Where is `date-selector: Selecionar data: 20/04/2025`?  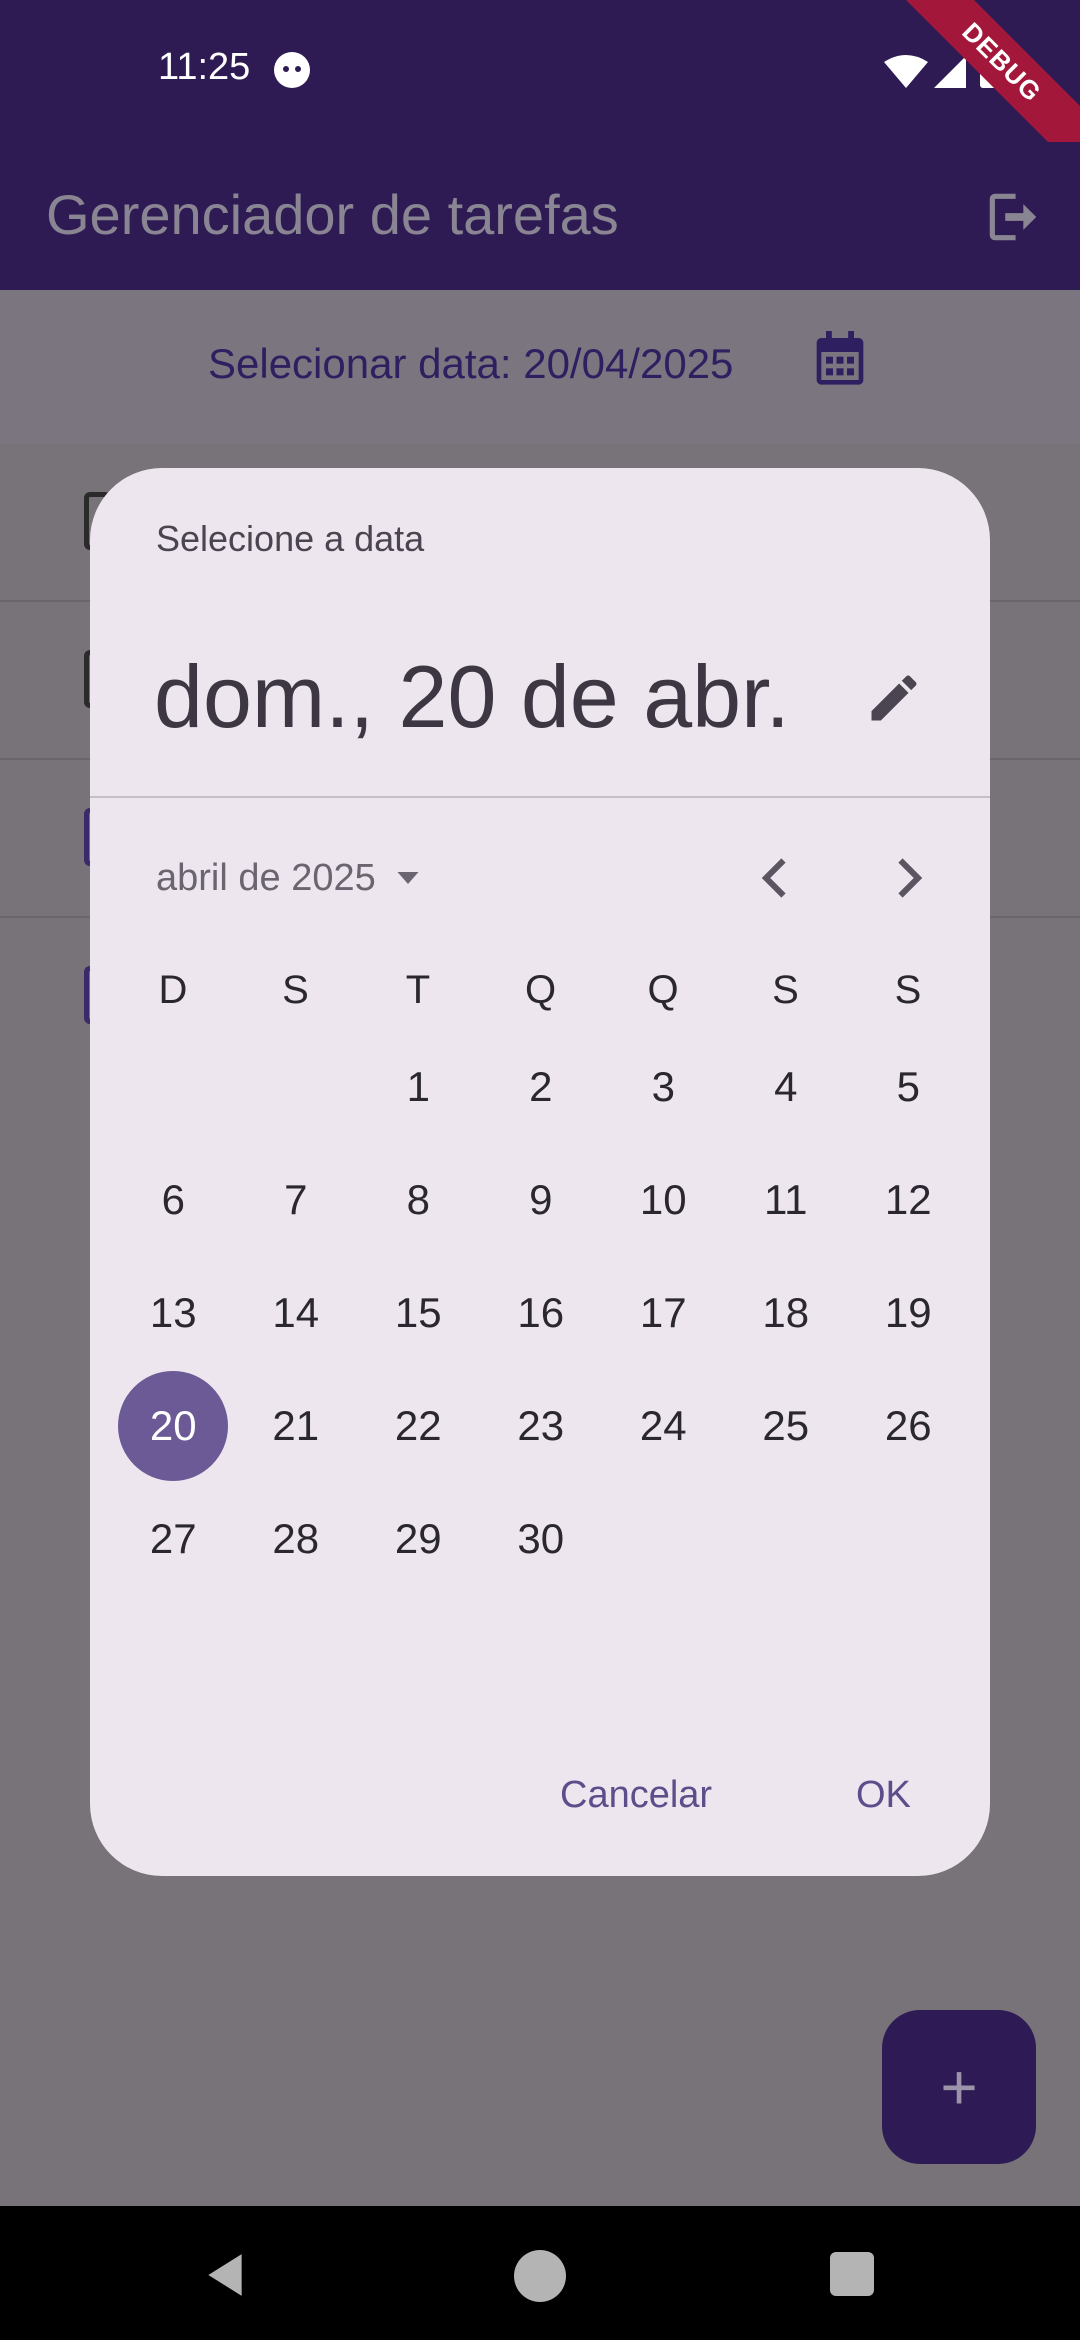 date-selector: Selecionar data: 20/04/2025 is located at coordinates (540, 367).